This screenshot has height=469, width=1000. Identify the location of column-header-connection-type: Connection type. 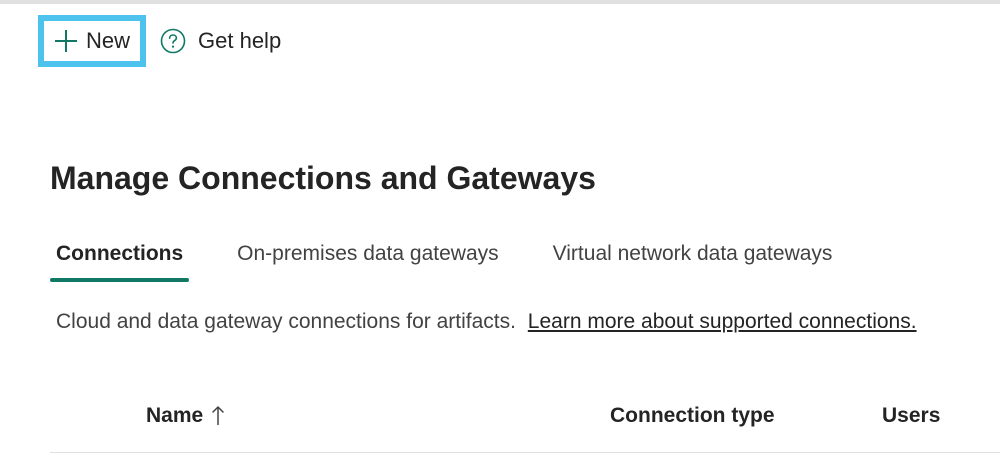
(692, 416).